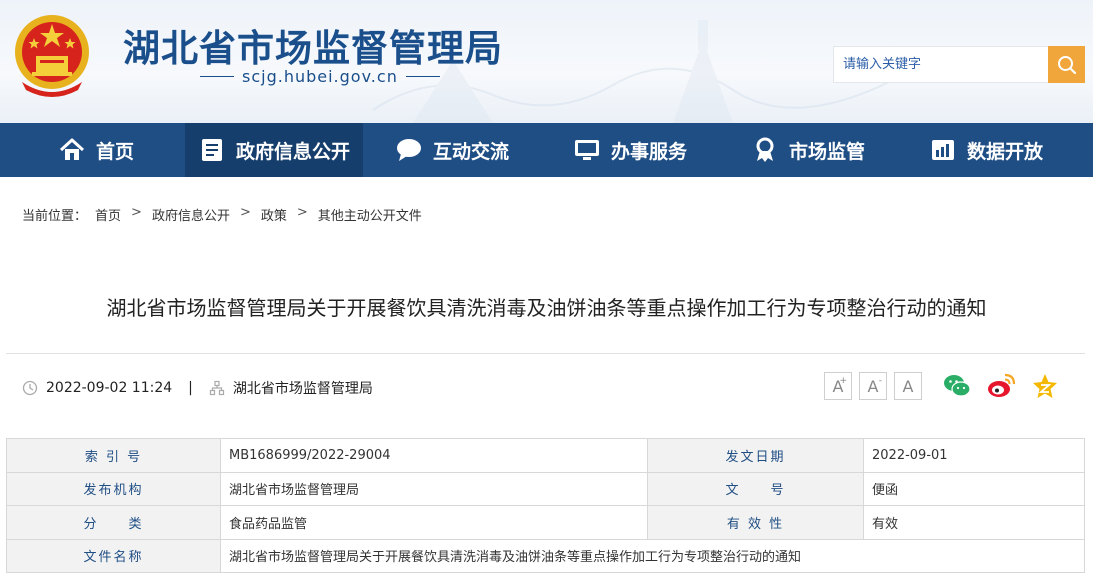  I want to click on nav-label-open-data: 数据开放, so click(1004, 151).